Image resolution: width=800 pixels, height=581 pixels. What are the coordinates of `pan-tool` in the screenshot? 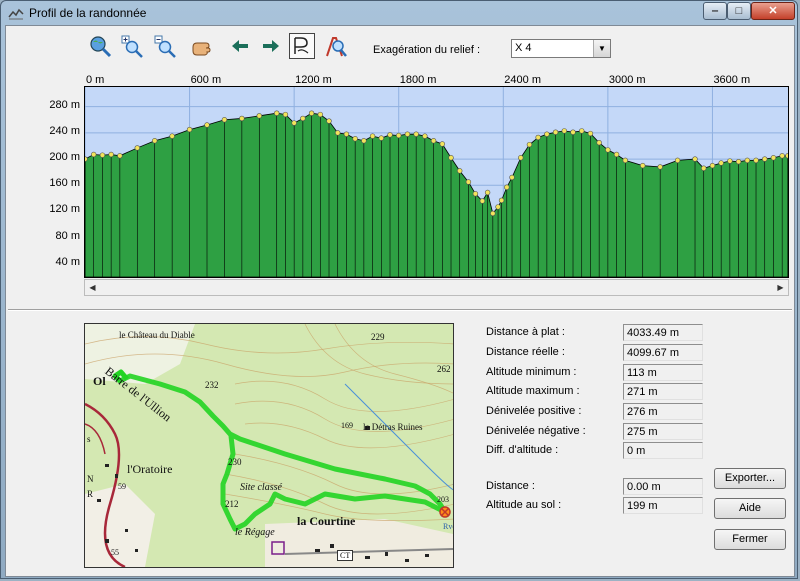 It's located at (202, 46).